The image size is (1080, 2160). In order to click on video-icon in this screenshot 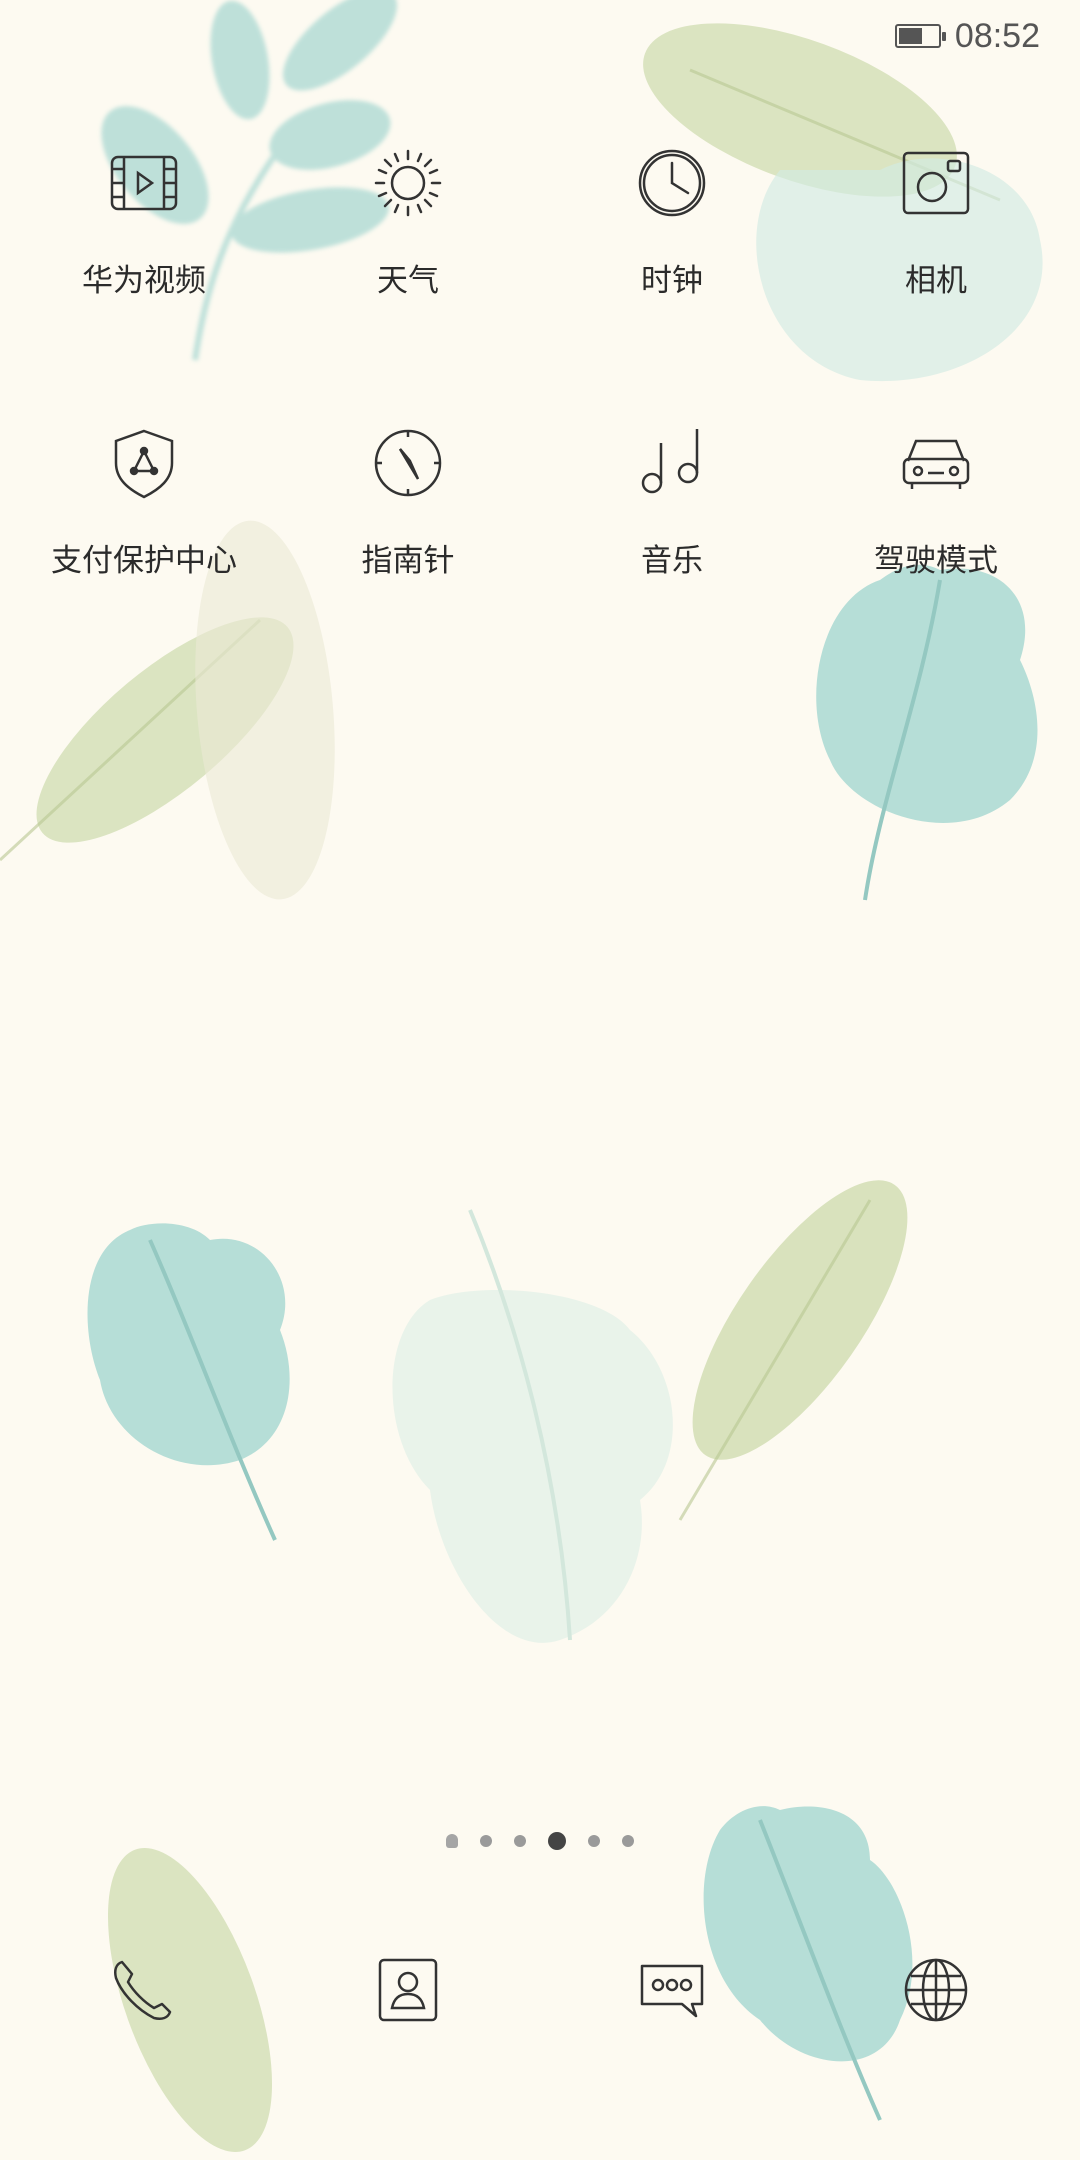, I will do `click(144, 183)`.